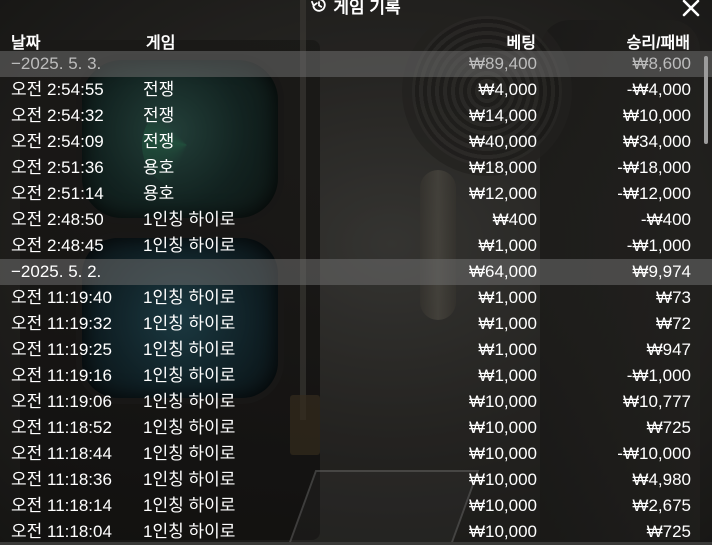  I want to click on row-time: 오전 11:18:04, so click(61, 531).